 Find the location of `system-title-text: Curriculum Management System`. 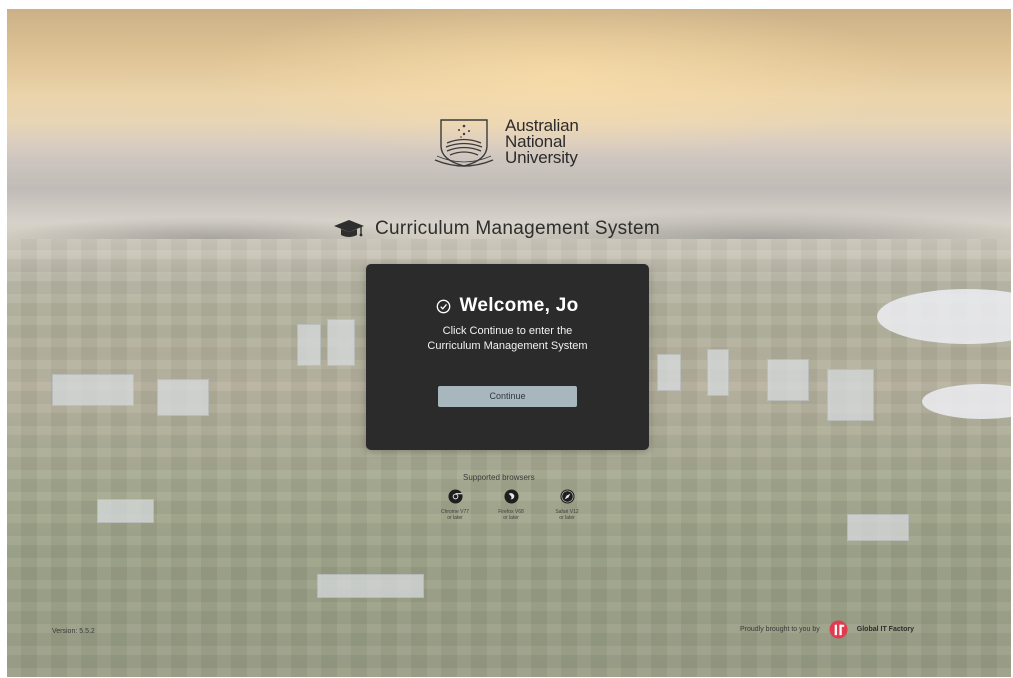

system-title-text: Curriculum Management System is located at coordinates (518, 228).